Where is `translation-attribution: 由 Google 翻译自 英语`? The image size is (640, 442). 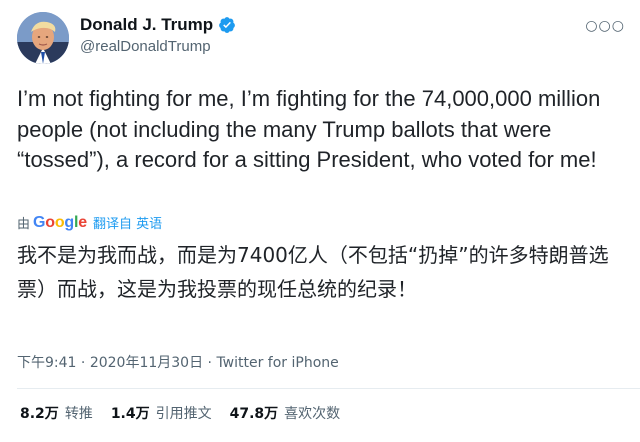
translation-attribution: 由 Google 翻译自 英语 is located at coordinates (89, 223).